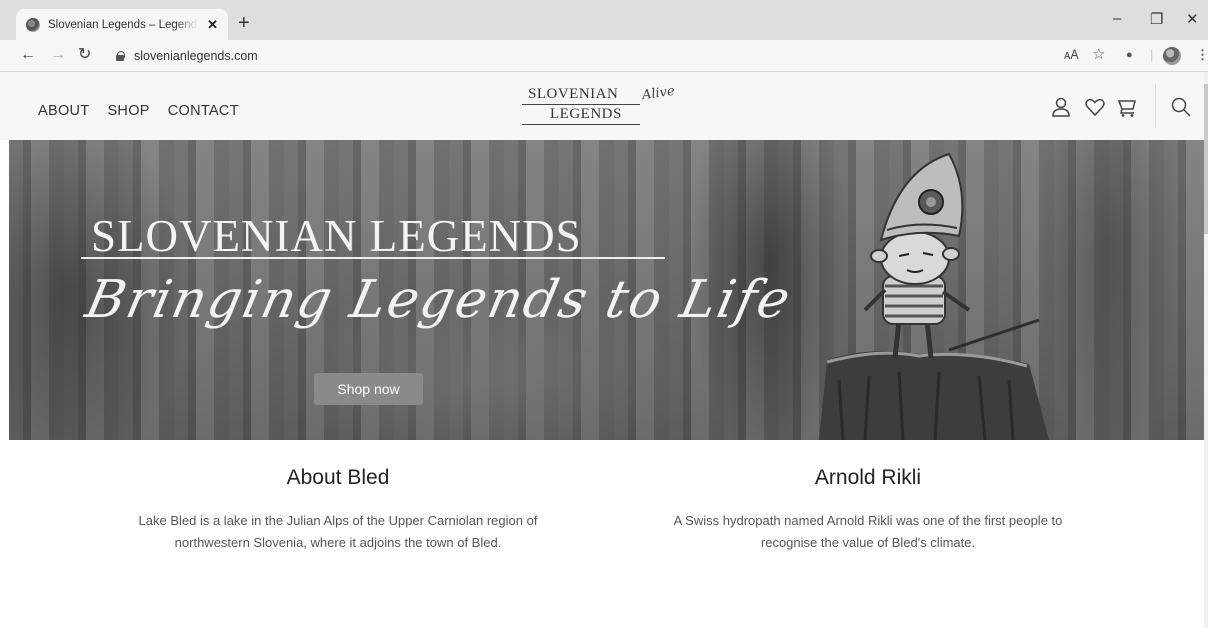 This screenshot has height=628, width=1208. What do you see at coordinates (1098, 54) in the screenshot?
I see `bookmark-star-icon: ☆` at bounding box center [1098, 54].